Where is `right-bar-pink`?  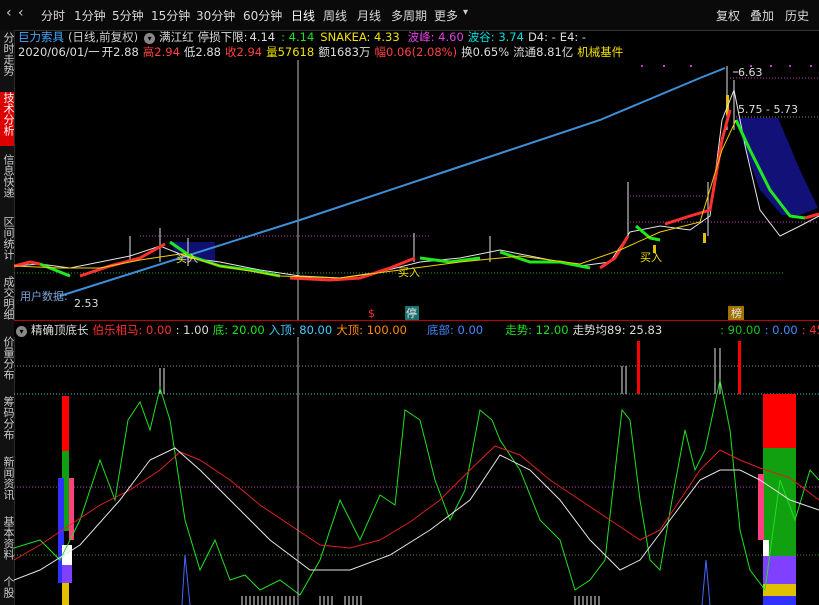
right-bar-pink is located at coordinates (761, 507).